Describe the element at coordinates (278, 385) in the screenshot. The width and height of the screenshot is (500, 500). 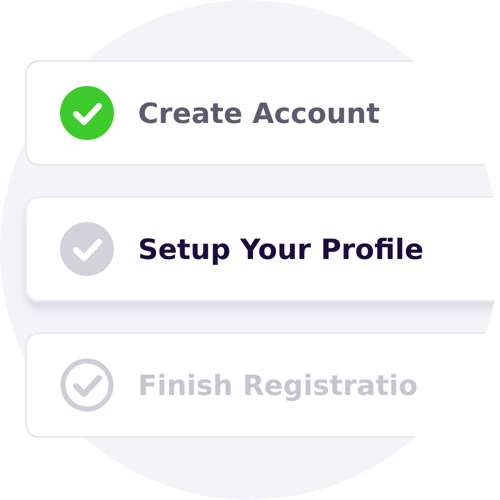
I see `step-label: Finish Registratio` at that location.